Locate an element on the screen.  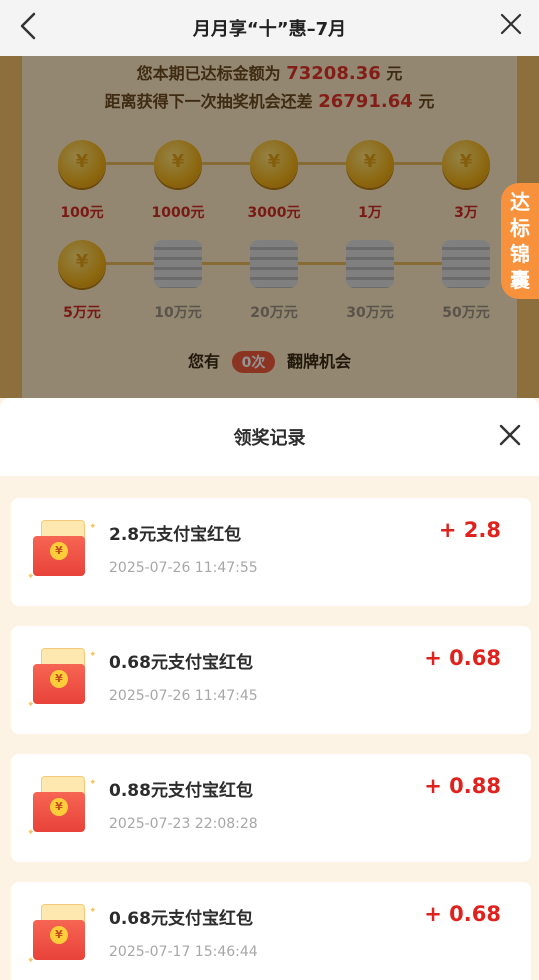
sheet-title: 领奖记录 is located at coordinates (269, 438).